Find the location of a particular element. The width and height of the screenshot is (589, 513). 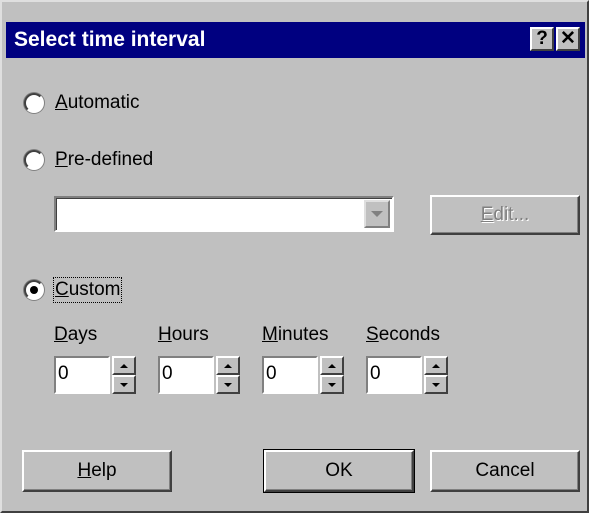

minutes-spin-down is located at coordinates (332, 384).